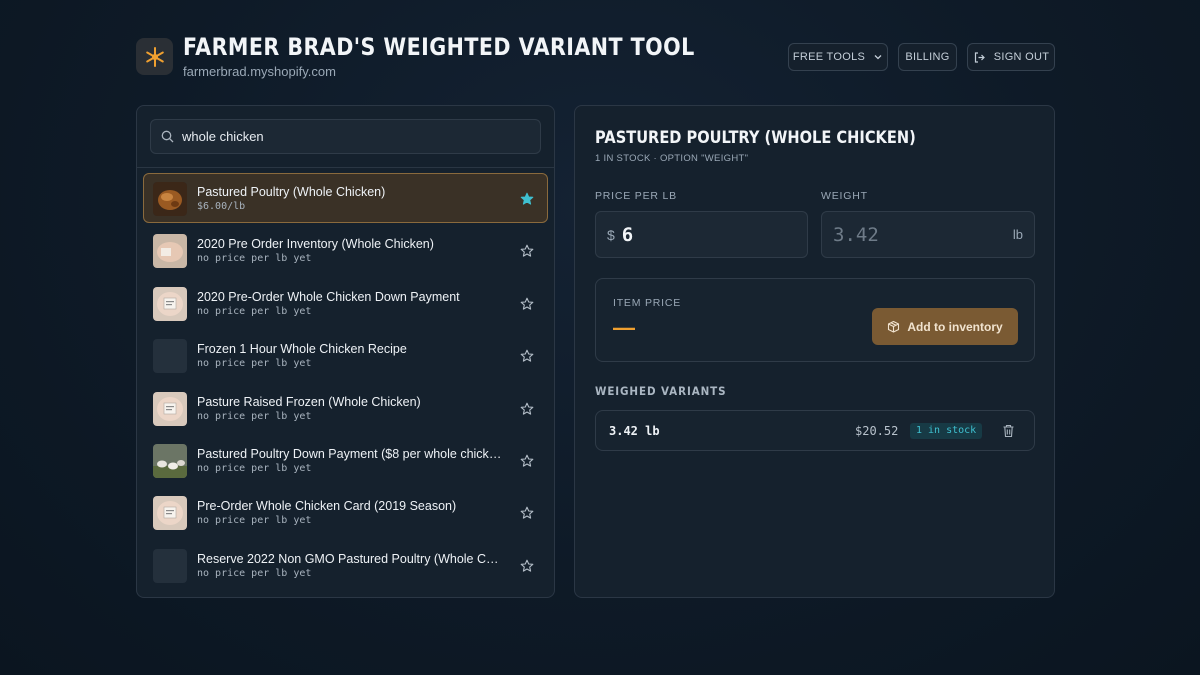 The width and height of the screenshot is (1200, 675). I want to click on product-name: Pasture Raised Frozen (Whole Chicken), so click(309, 401).